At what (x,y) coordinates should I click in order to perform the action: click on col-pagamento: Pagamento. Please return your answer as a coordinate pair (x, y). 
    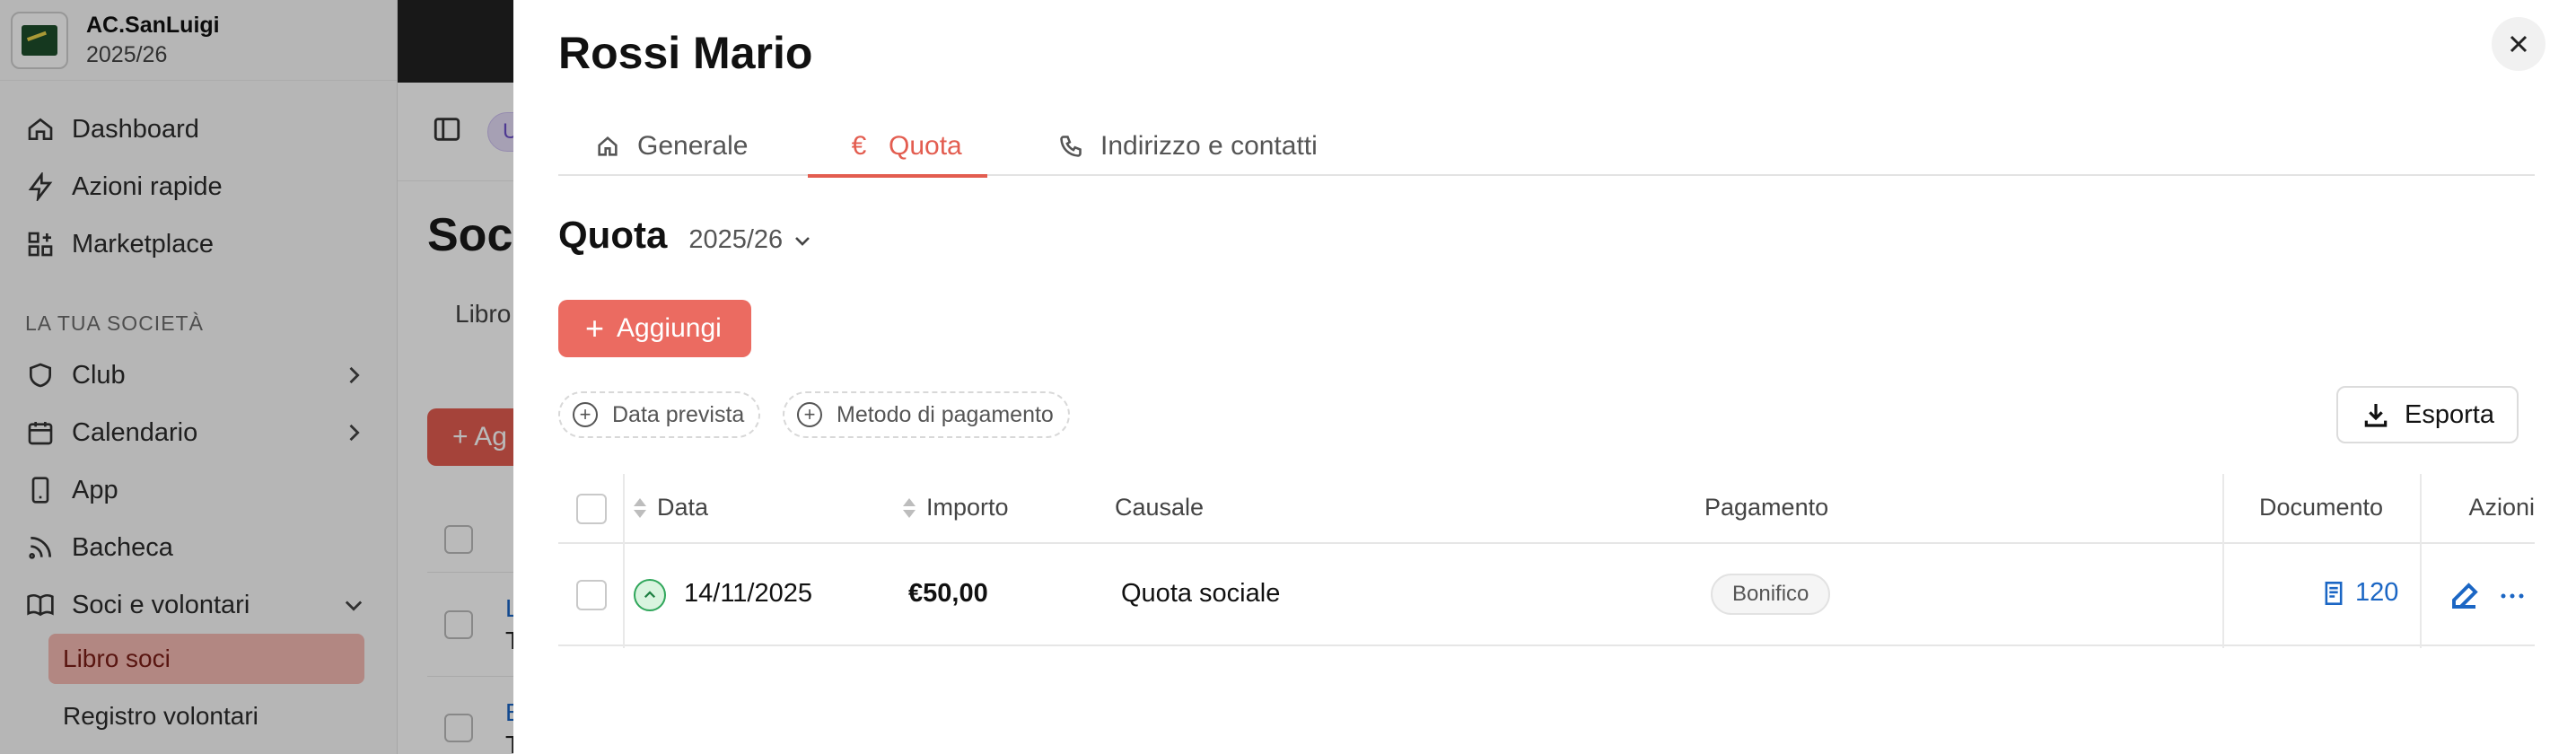
    Looking at the image, I should click on (1766, 508).